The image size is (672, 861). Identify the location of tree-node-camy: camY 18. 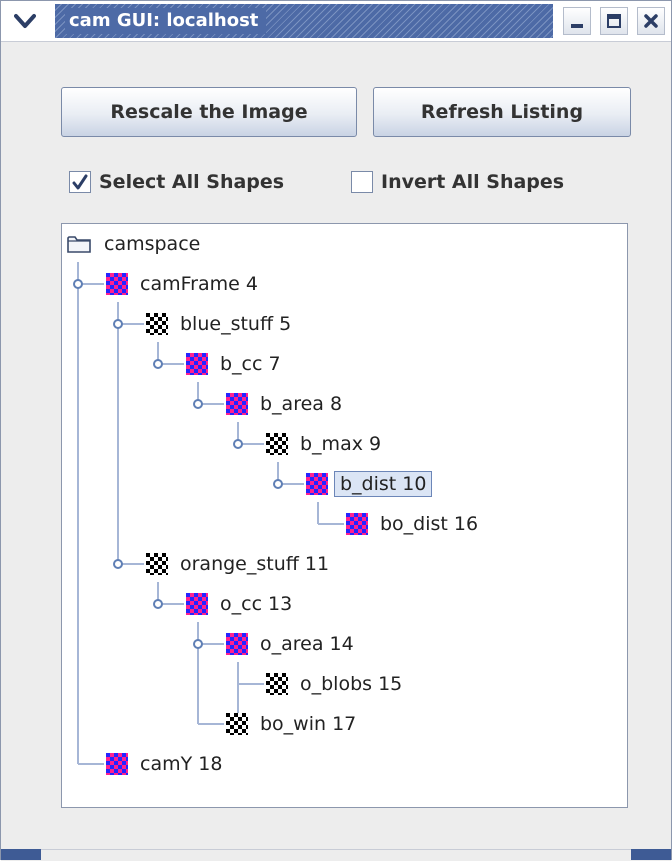
(167, 764).